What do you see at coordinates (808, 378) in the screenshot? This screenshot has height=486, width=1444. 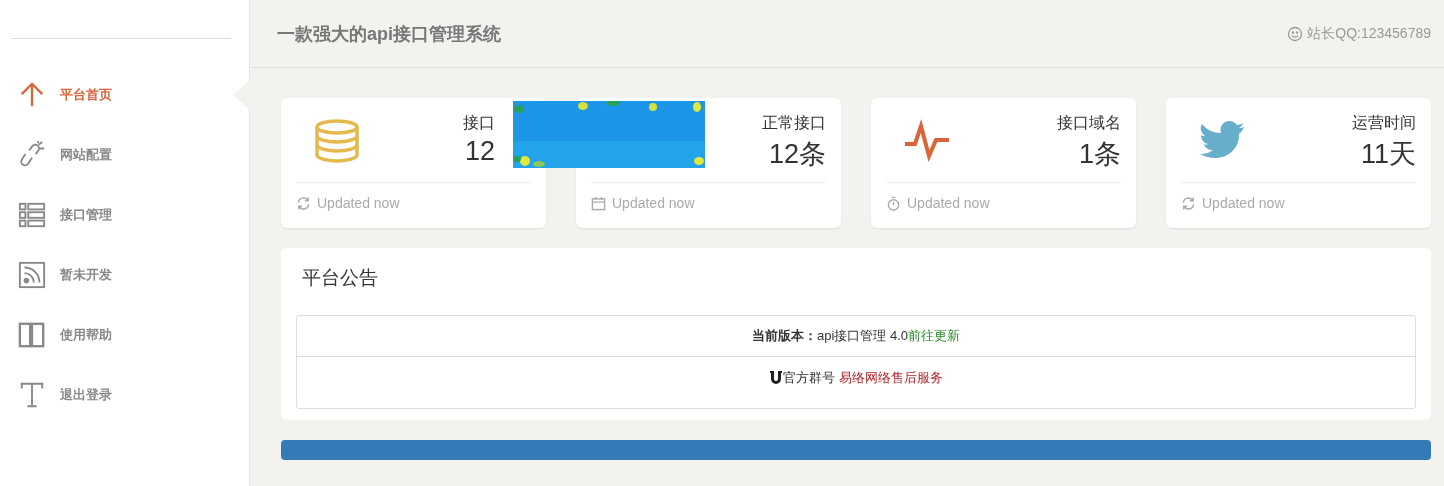 I see `notice-text: 官方群号` at bounding box center [808, 378].